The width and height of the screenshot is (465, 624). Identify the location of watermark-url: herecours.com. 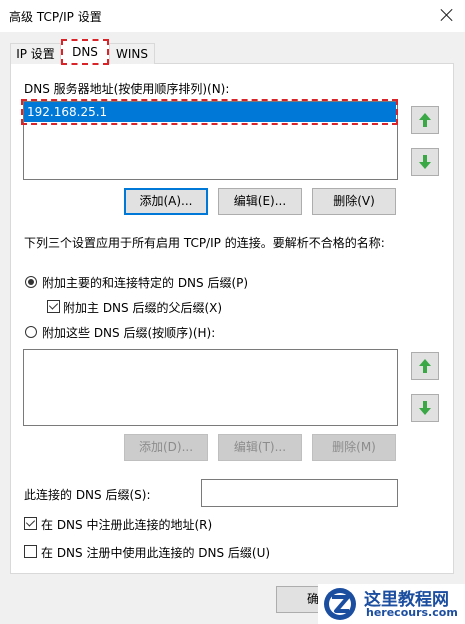
(412, 612).